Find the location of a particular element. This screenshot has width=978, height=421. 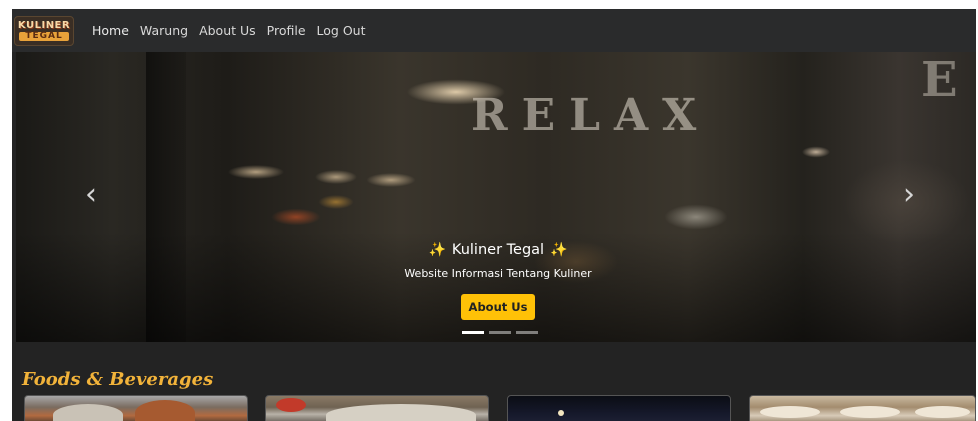

nav-link-log-out: Log Out is located at coordinates (341, 30).